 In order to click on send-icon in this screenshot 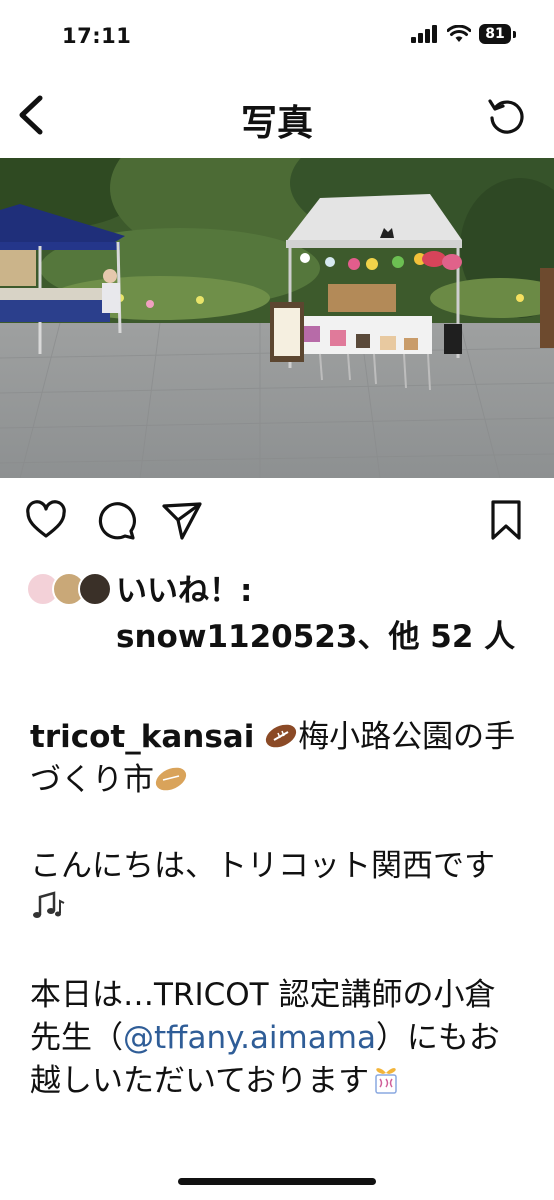, I will do `click(182, 521)`.